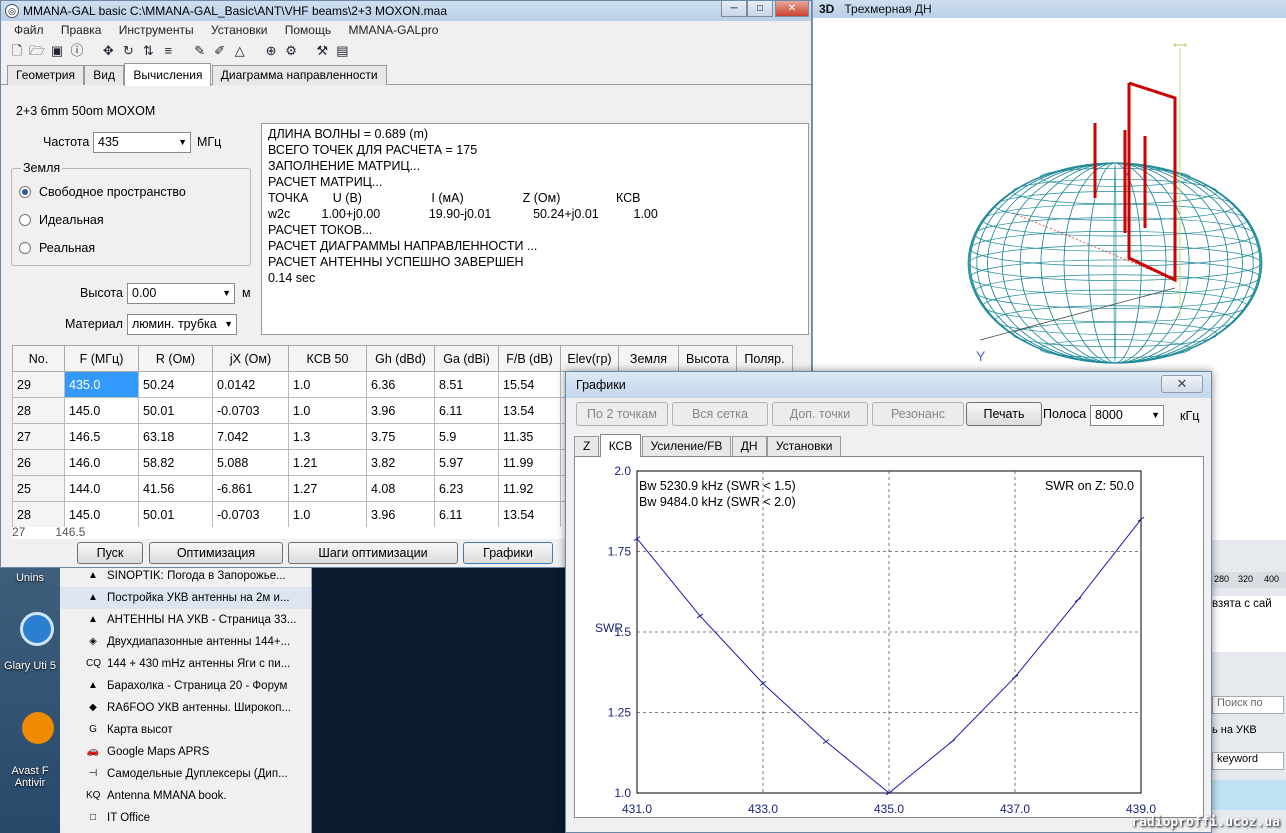 This screenshot has height=833, width=1286. What do you see at coordinates (720, 414) in the screenshot?
I see `full-grid-button: Вся сетка` at bounding box center [720, 414].